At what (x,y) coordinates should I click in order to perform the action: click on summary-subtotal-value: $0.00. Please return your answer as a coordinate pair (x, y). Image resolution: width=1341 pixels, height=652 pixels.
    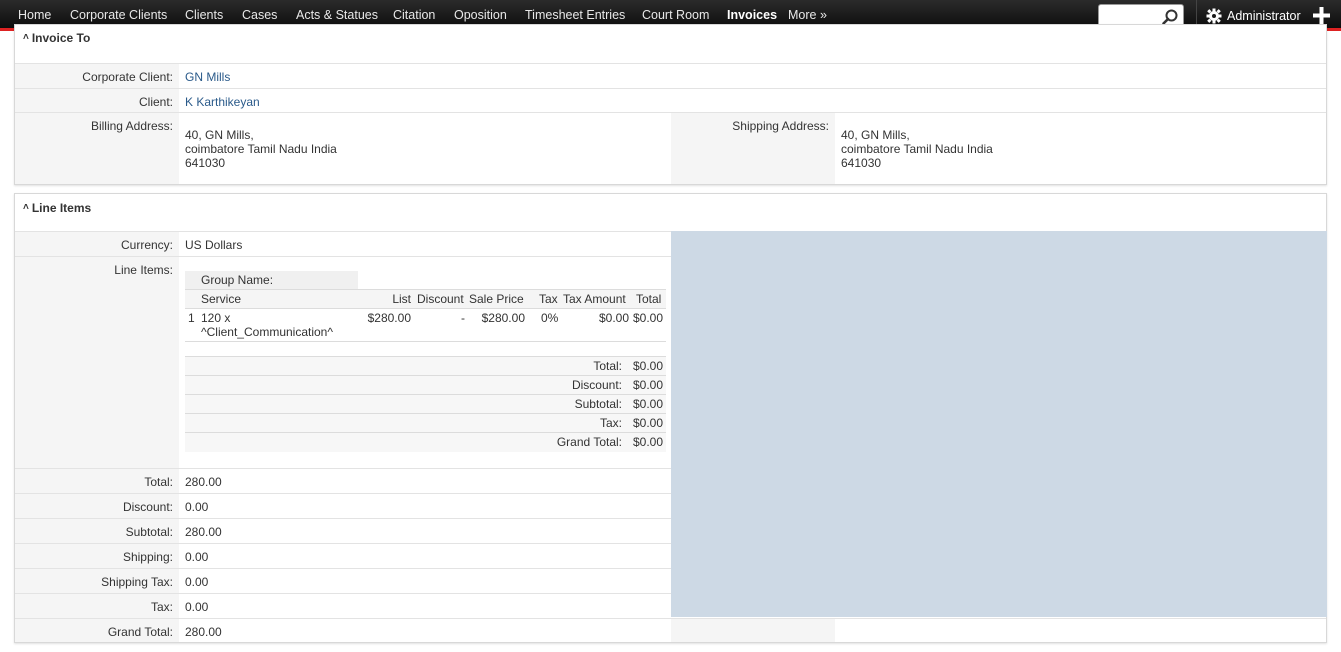
    Looking at the image, I should click on (647, 404).